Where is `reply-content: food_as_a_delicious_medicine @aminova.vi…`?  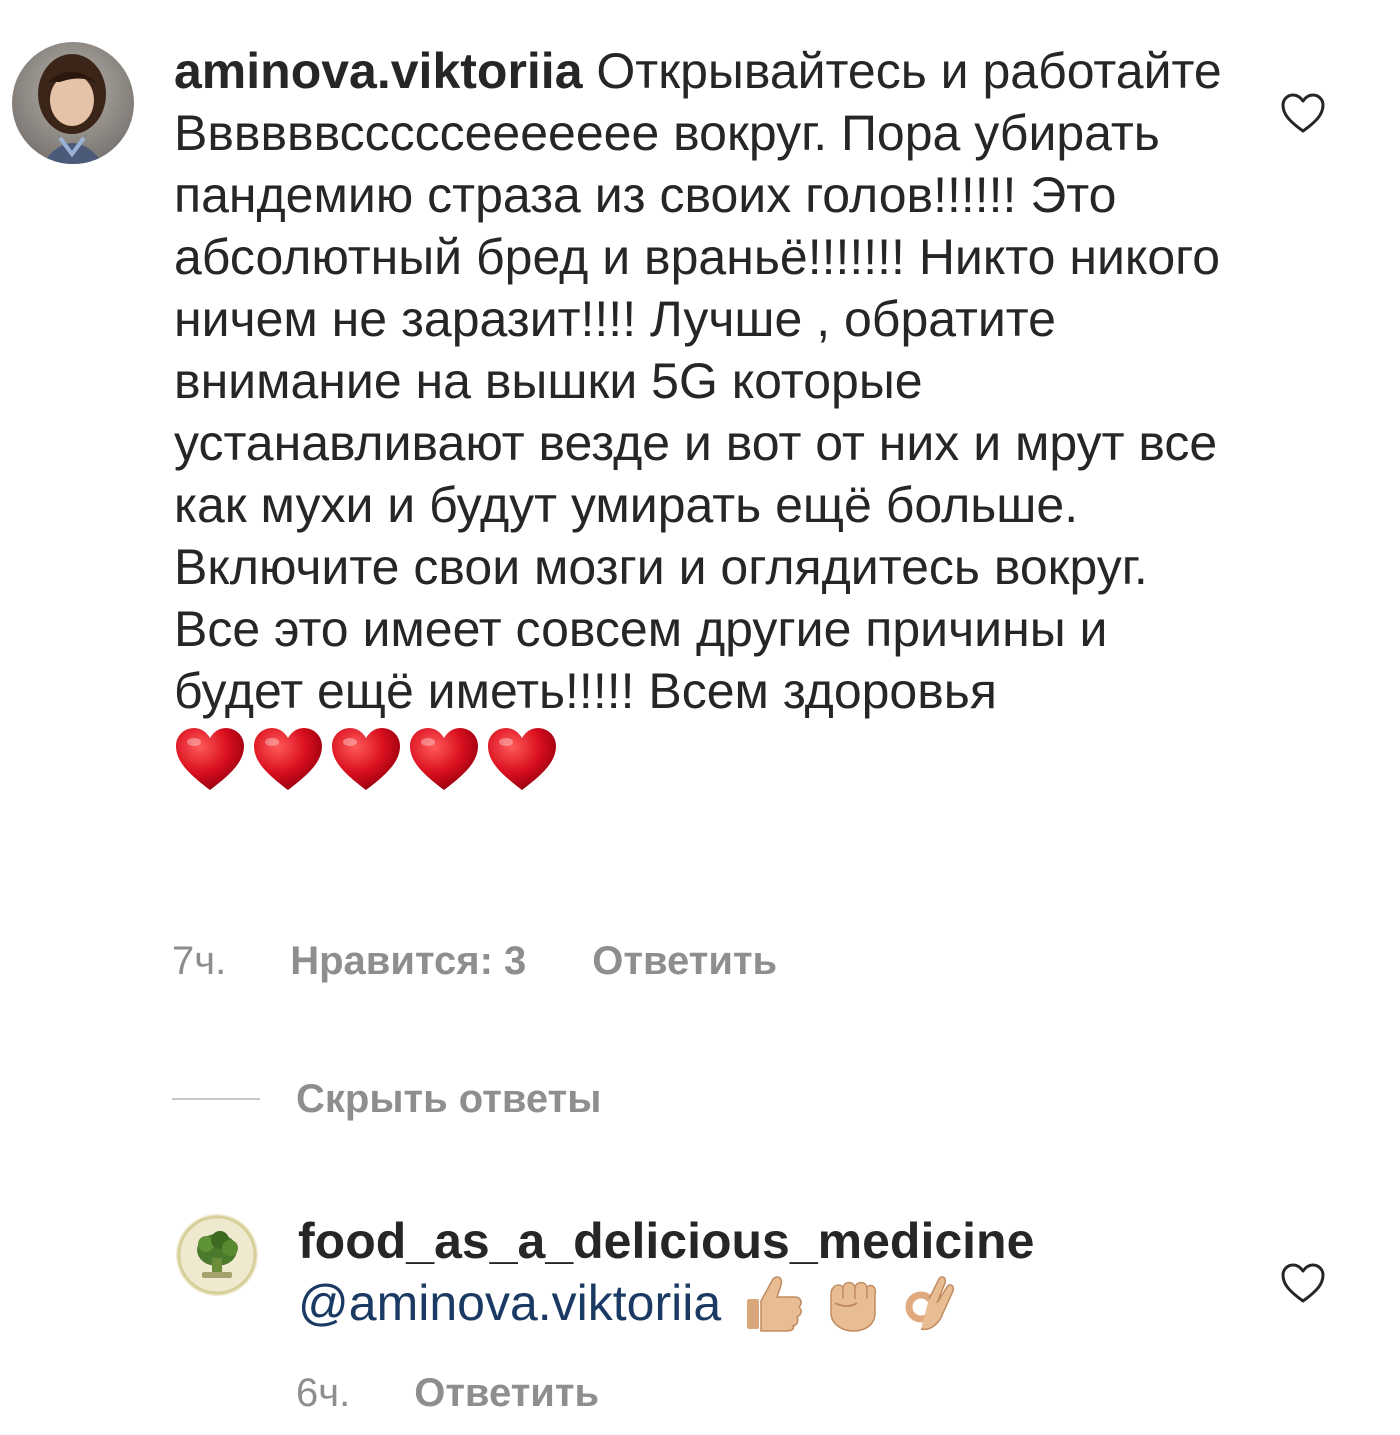 reply-content: food_as_a_delicious_medicine @aminova.vi… is located at coordinates (748, 1272).